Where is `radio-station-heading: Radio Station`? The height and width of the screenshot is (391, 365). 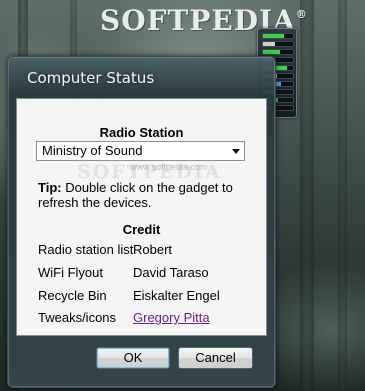
radio-station-heading: Radio Station is located at coordinates (141, 132).